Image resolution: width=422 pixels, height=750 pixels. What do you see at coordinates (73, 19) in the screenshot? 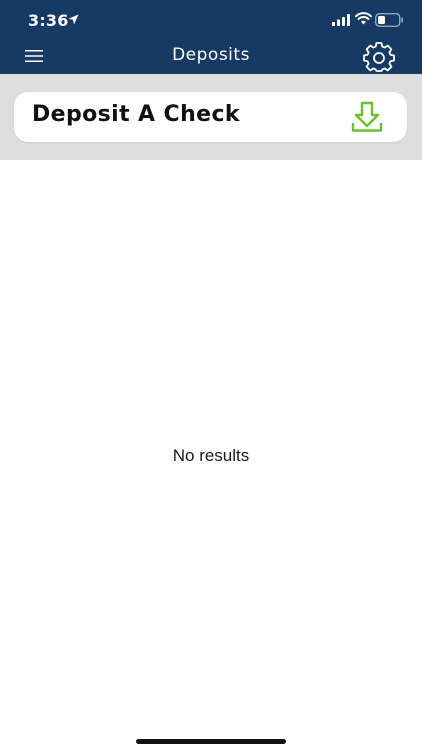
I see `location-arrow-icon` at bounding box center [73, 19].